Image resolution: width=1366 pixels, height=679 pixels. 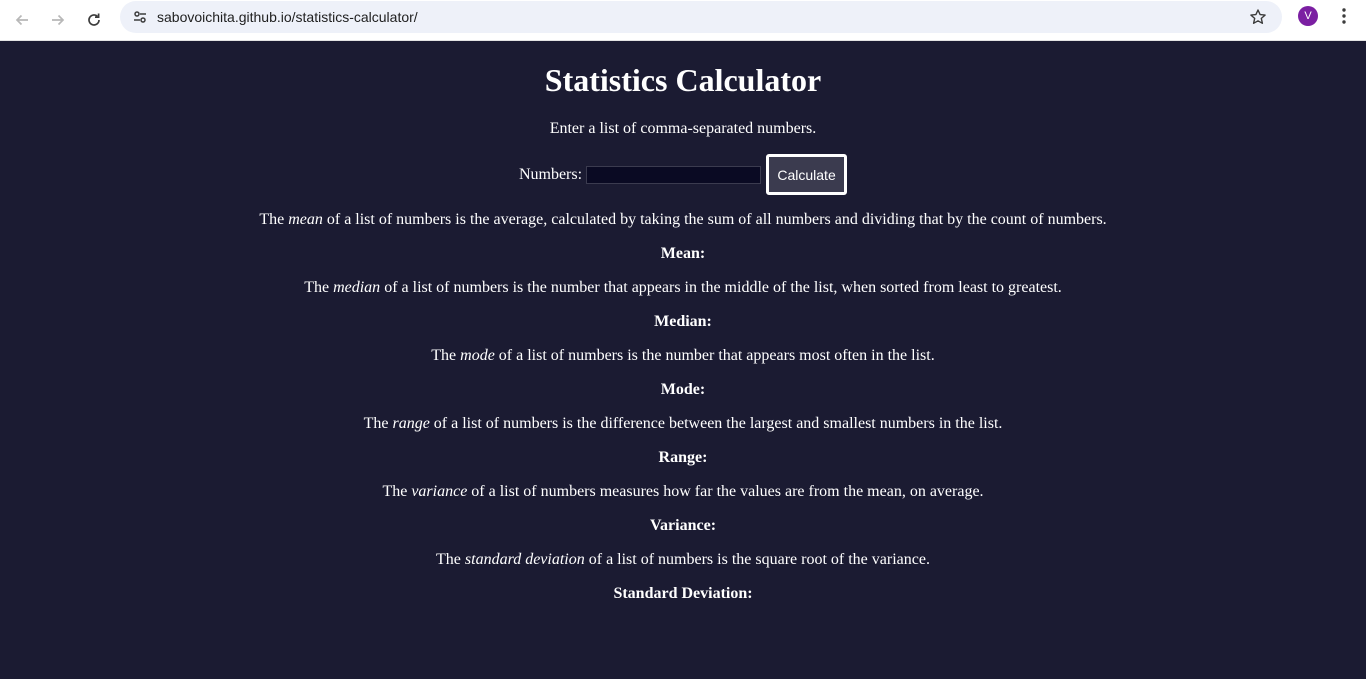 What do you see at coordinates (683, 321) in the screenshot?
I see `median-result: Median:` at bounding box center [683, 321].